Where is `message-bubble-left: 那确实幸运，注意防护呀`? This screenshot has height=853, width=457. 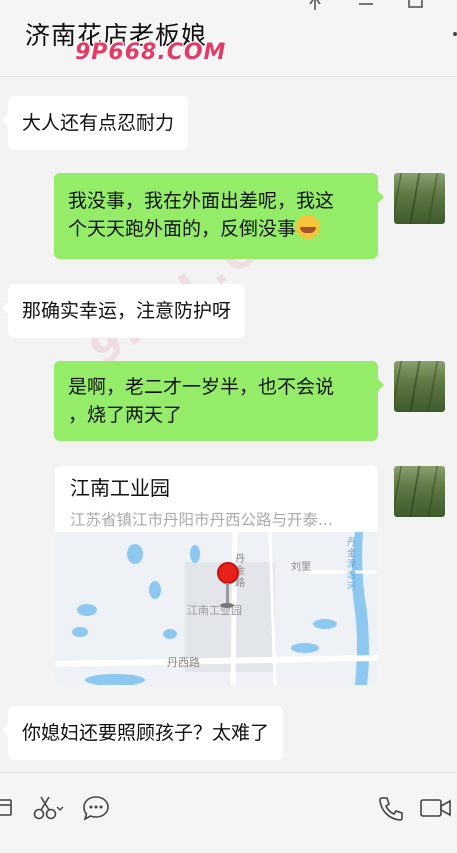
message-bubble-left: 那确实幸运，注意防护呀 is located at coordinates (123, 311).